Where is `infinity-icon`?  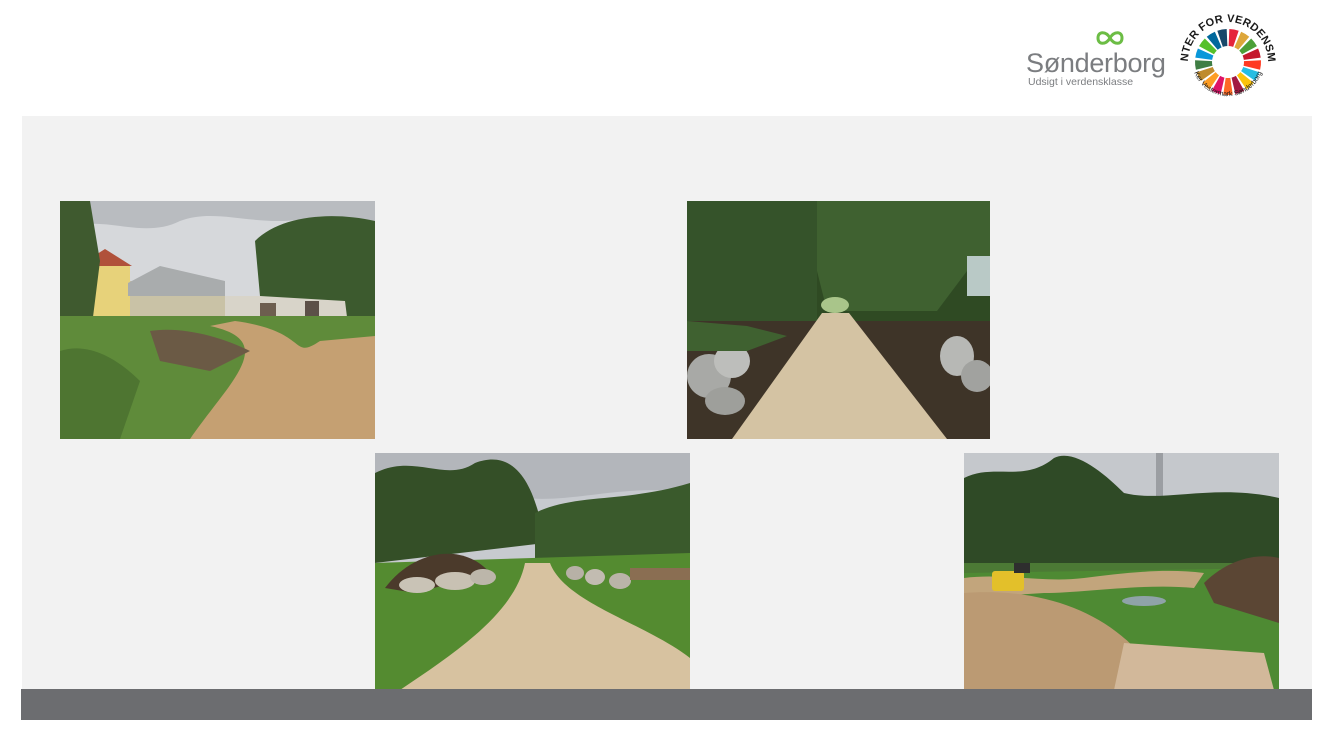 infinity-icon is located at coordinates (1110, 38).